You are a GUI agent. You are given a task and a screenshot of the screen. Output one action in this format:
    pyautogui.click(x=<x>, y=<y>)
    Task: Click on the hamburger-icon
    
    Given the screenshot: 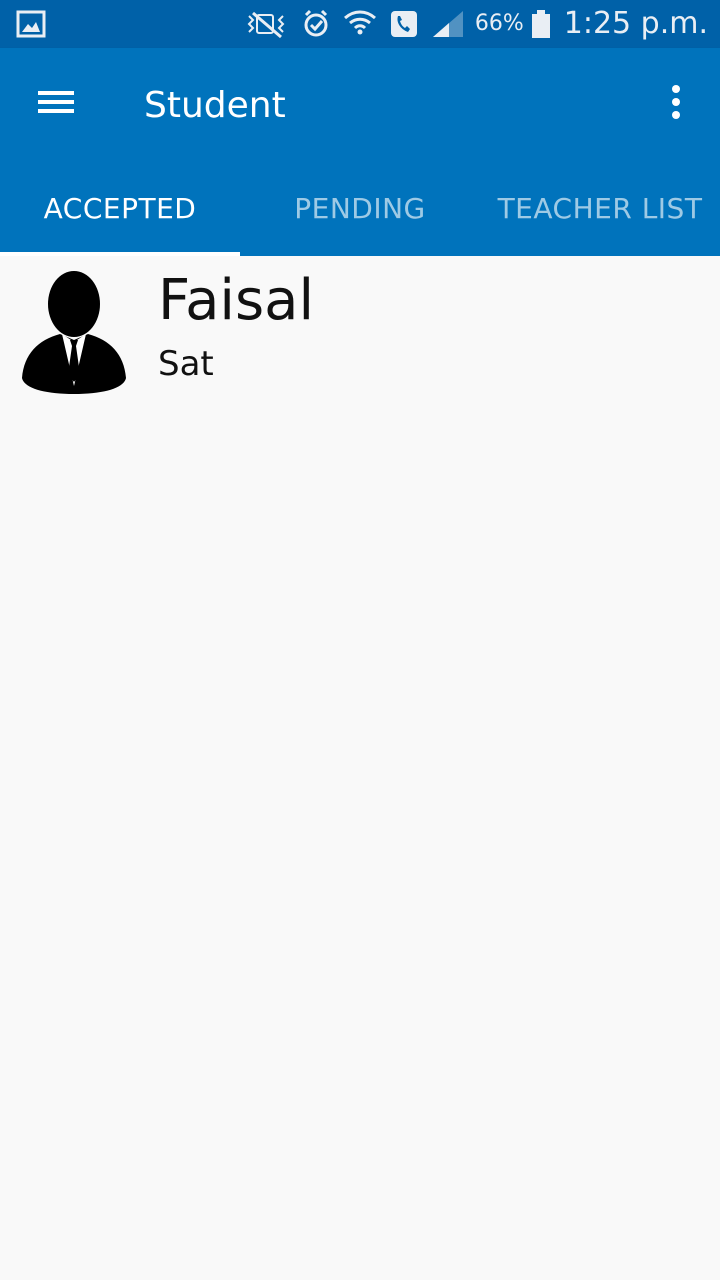 What is the action you would take?
    pyautogui.click(x=56, y=104)
    